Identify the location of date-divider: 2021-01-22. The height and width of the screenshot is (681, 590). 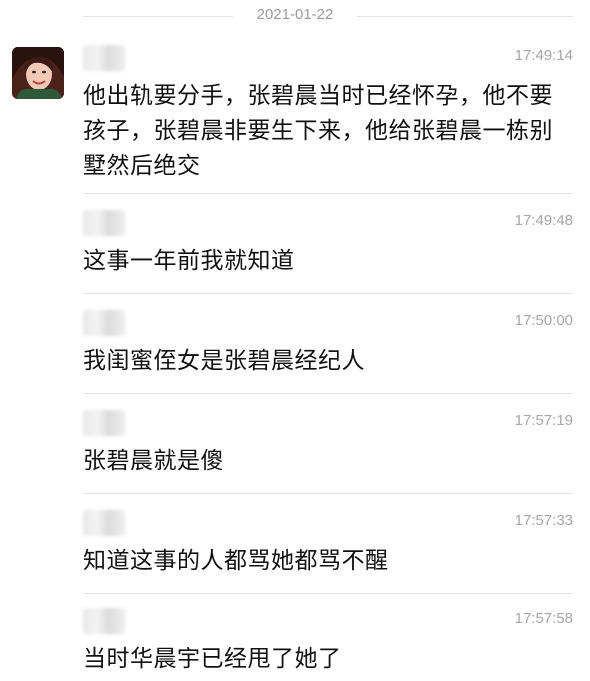
(295, 15).